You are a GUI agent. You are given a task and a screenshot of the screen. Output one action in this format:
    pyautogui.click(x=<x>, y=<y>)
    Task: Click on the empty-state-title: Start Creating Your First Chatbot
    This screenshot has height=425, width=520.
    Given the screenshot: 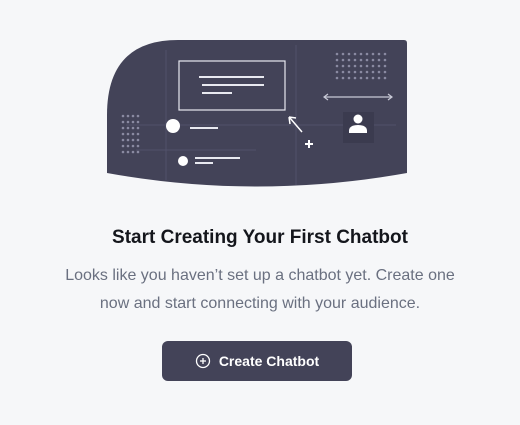 What is the action you would take?
    pyautogui.click(x=260, y=237)
    